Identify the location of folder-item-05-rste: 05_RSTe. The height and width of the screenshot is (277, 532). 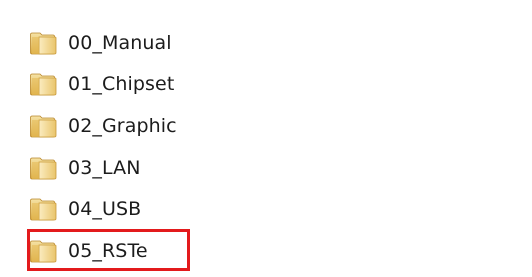
(144, 251).